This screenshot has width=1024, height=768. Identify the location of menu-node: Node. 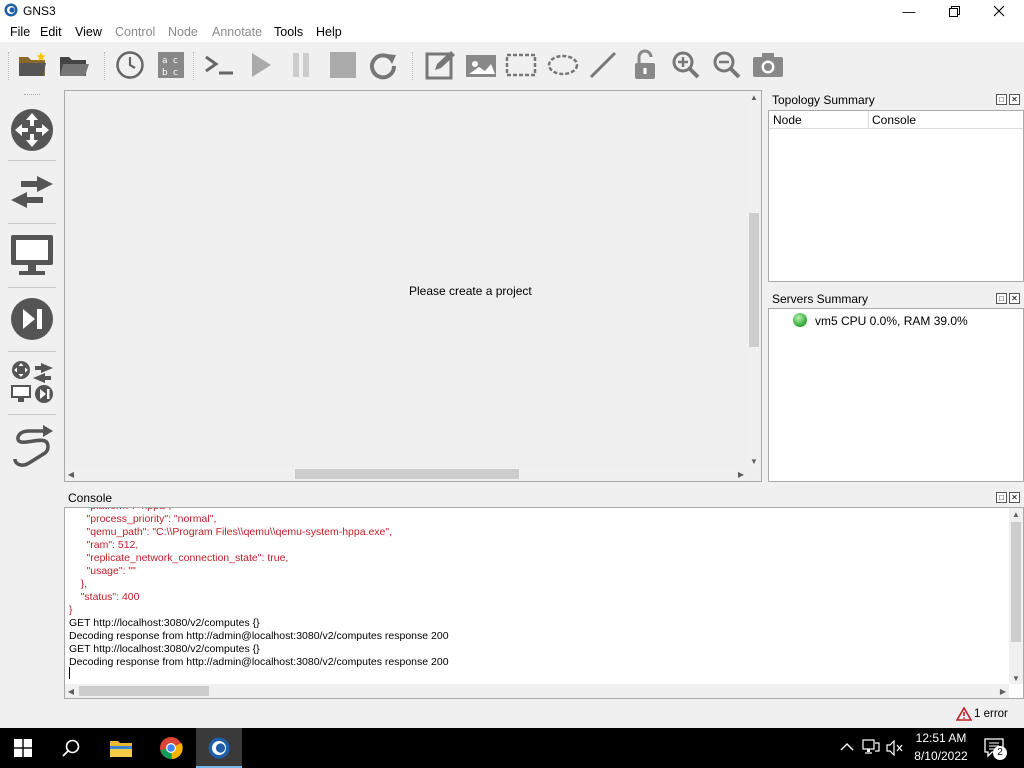
(183, 32).